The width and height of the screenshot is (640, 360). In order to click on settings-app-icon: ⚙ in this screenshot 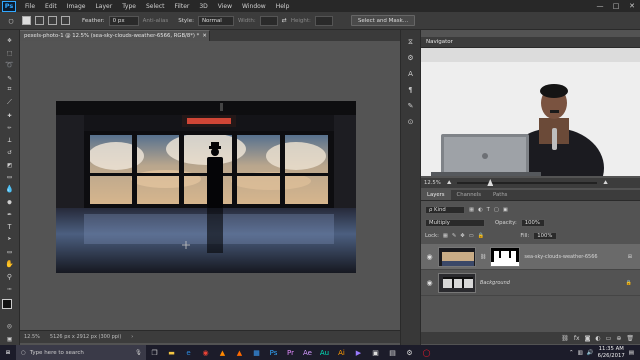, I will do `click(409, 352)`.